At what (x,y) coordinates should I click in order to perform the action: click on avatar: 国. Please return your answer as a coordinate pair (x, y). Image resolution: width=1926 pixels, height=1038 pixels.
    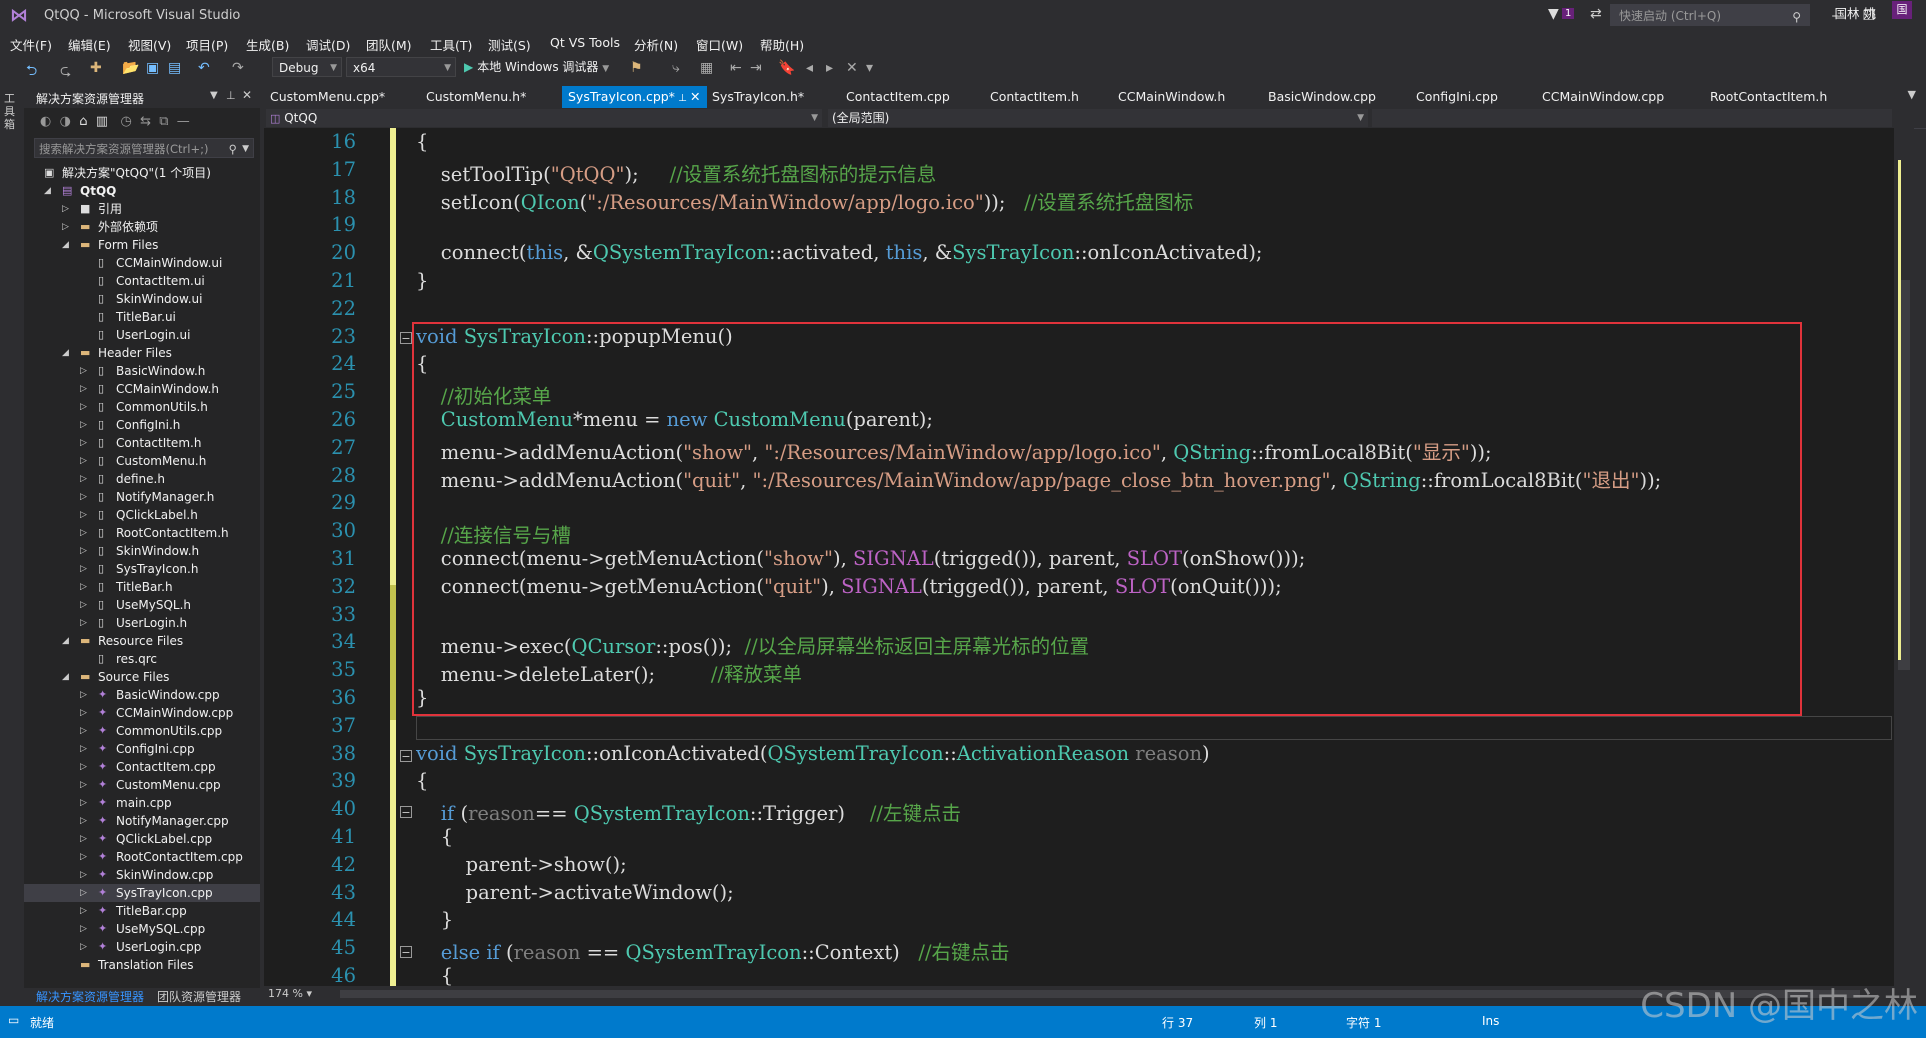
    Looking at the image, I should click on (1902, 10).